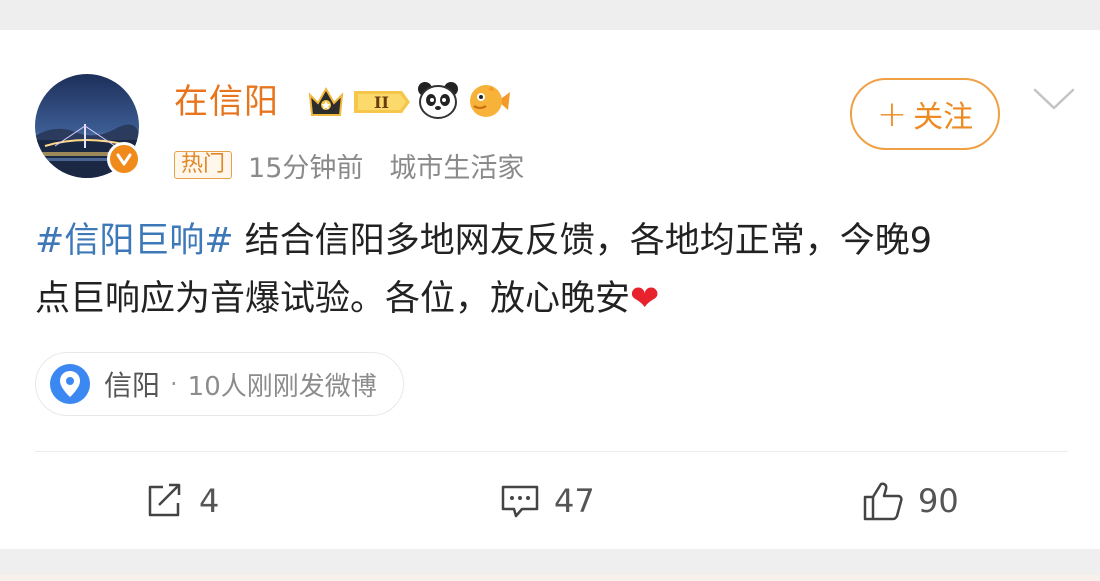  Describe the element at coordinates (358, 104) in the screenshot. I see `crown-badge-icon: II` at that location.